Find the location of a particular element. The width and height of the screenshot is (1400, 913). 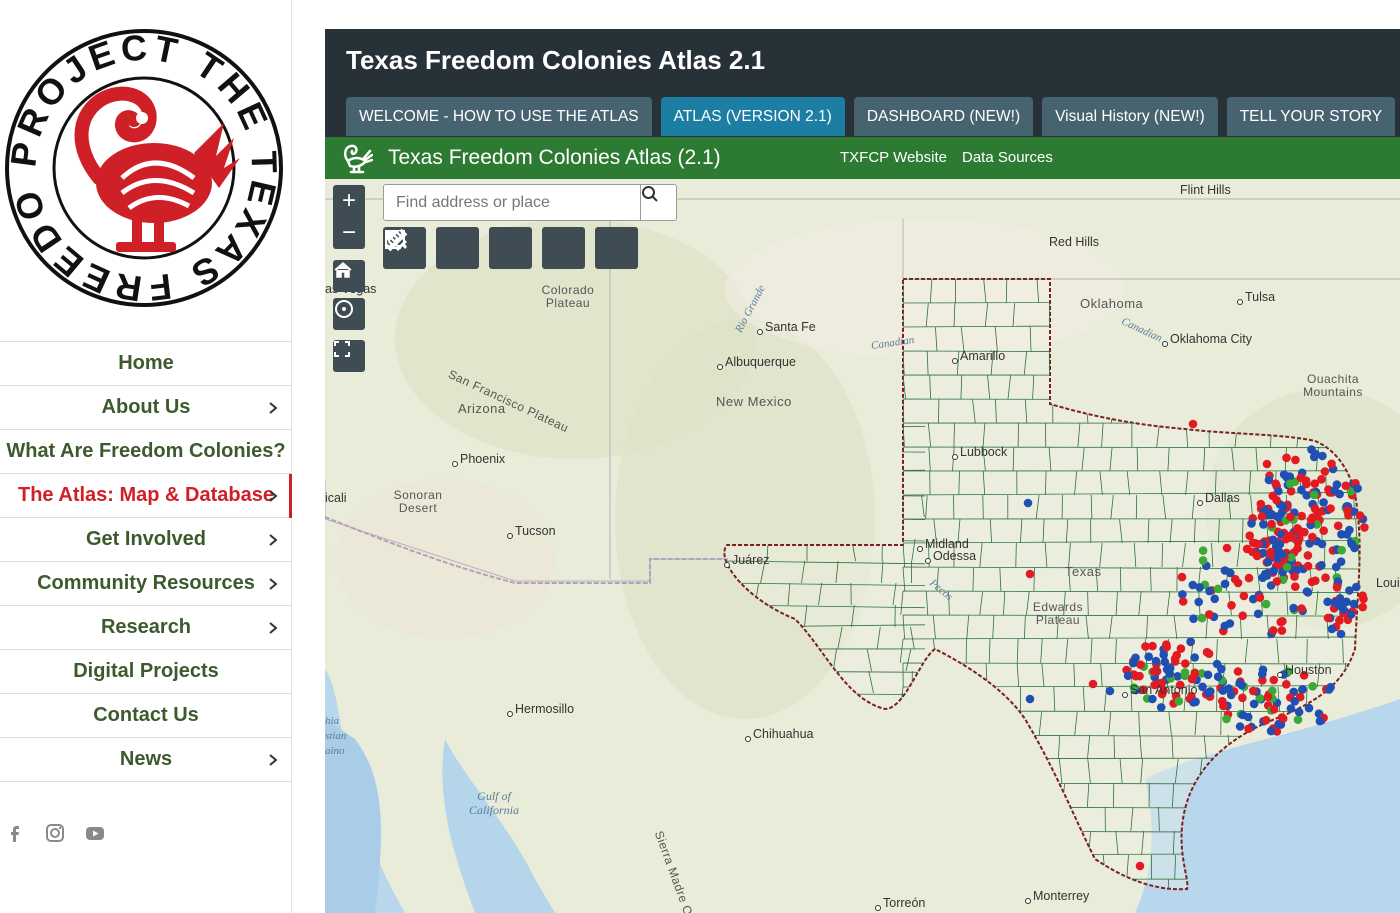

measure-tool is located at coordinates (511, 248).